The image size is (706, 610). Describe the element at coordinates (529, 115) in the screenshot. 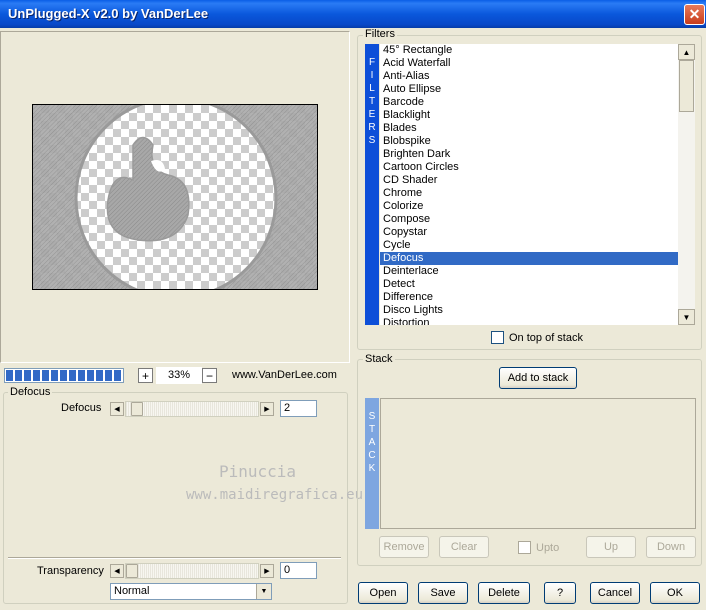

I see `filter-item: Blacklight` at that location.